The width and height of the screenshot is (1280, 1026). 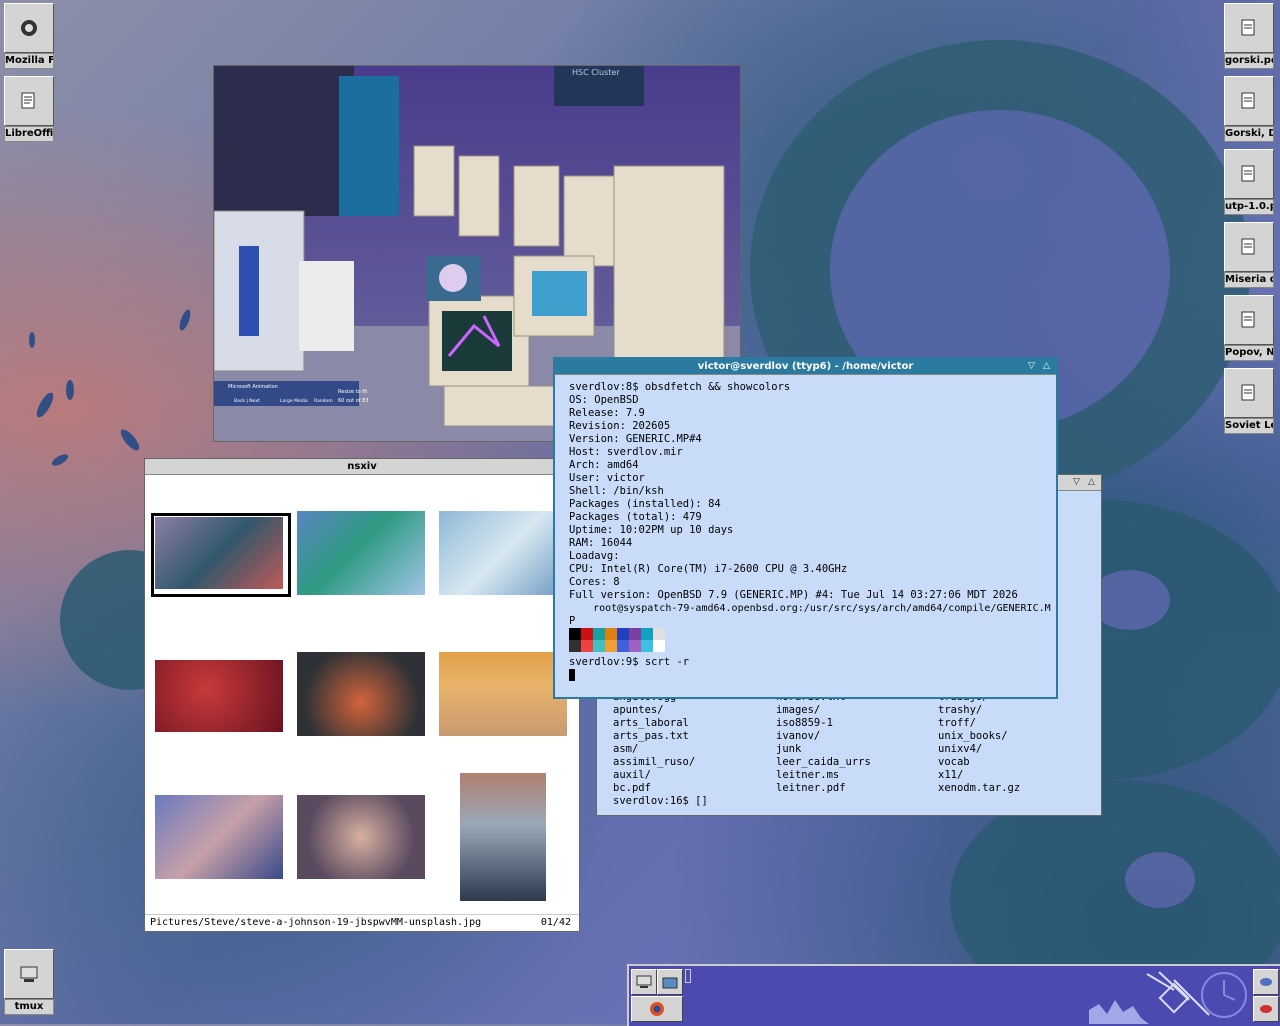 What do you see at coordinates (973, 736) in the screenshot?
I see `file-entry: unix_books/` at bounding box center [973, 736].